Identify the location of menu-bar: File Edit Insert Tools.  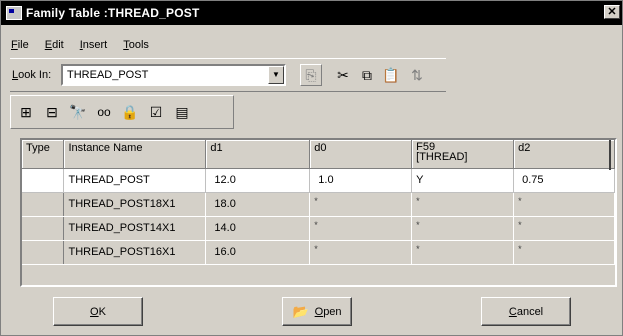
(78, 45).